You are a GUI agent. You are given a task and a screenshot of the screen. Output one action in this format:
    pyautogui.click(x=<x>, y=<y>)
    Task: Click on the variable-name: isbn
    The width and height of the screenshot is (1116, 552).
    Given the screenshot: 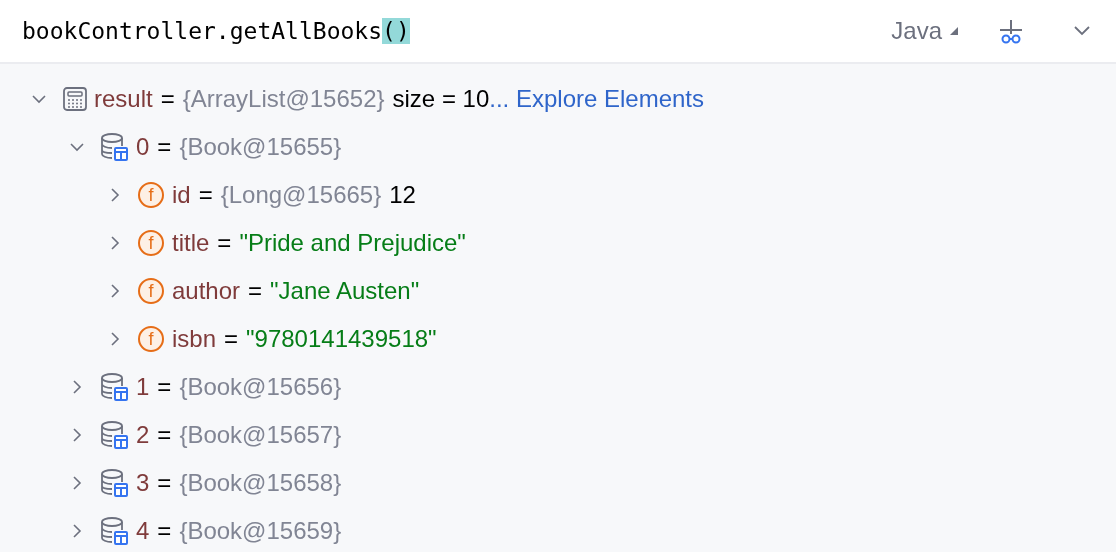 What is the action you would take?
    pyautogui.click(x=194, y=339)
    